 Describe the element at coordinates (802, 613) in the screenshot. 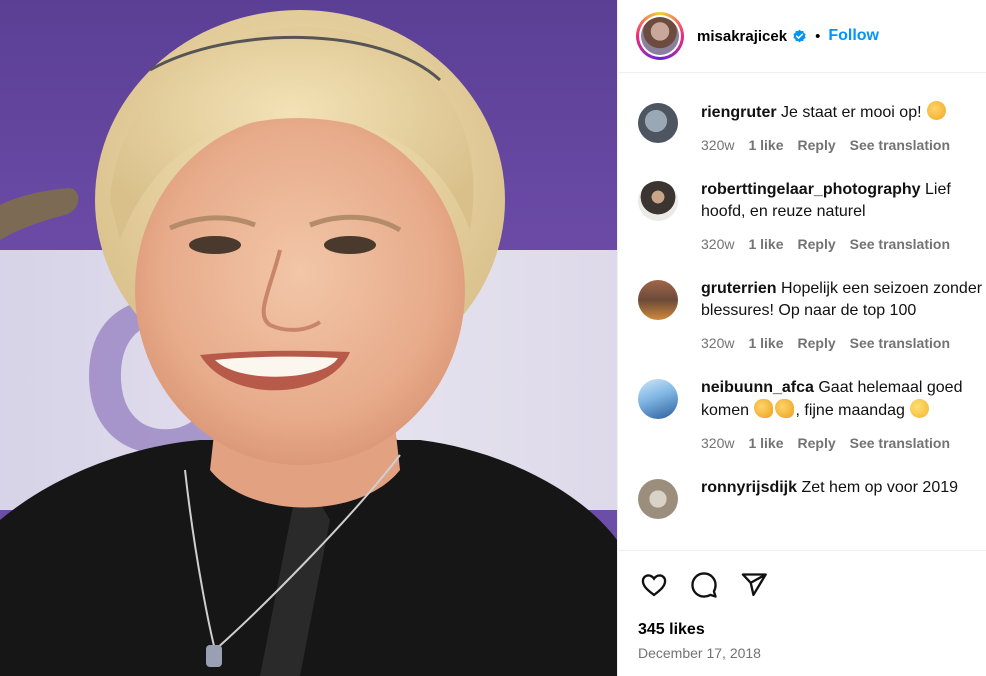

I see `post-actions: 345 likes December 17, 2018` at that location.